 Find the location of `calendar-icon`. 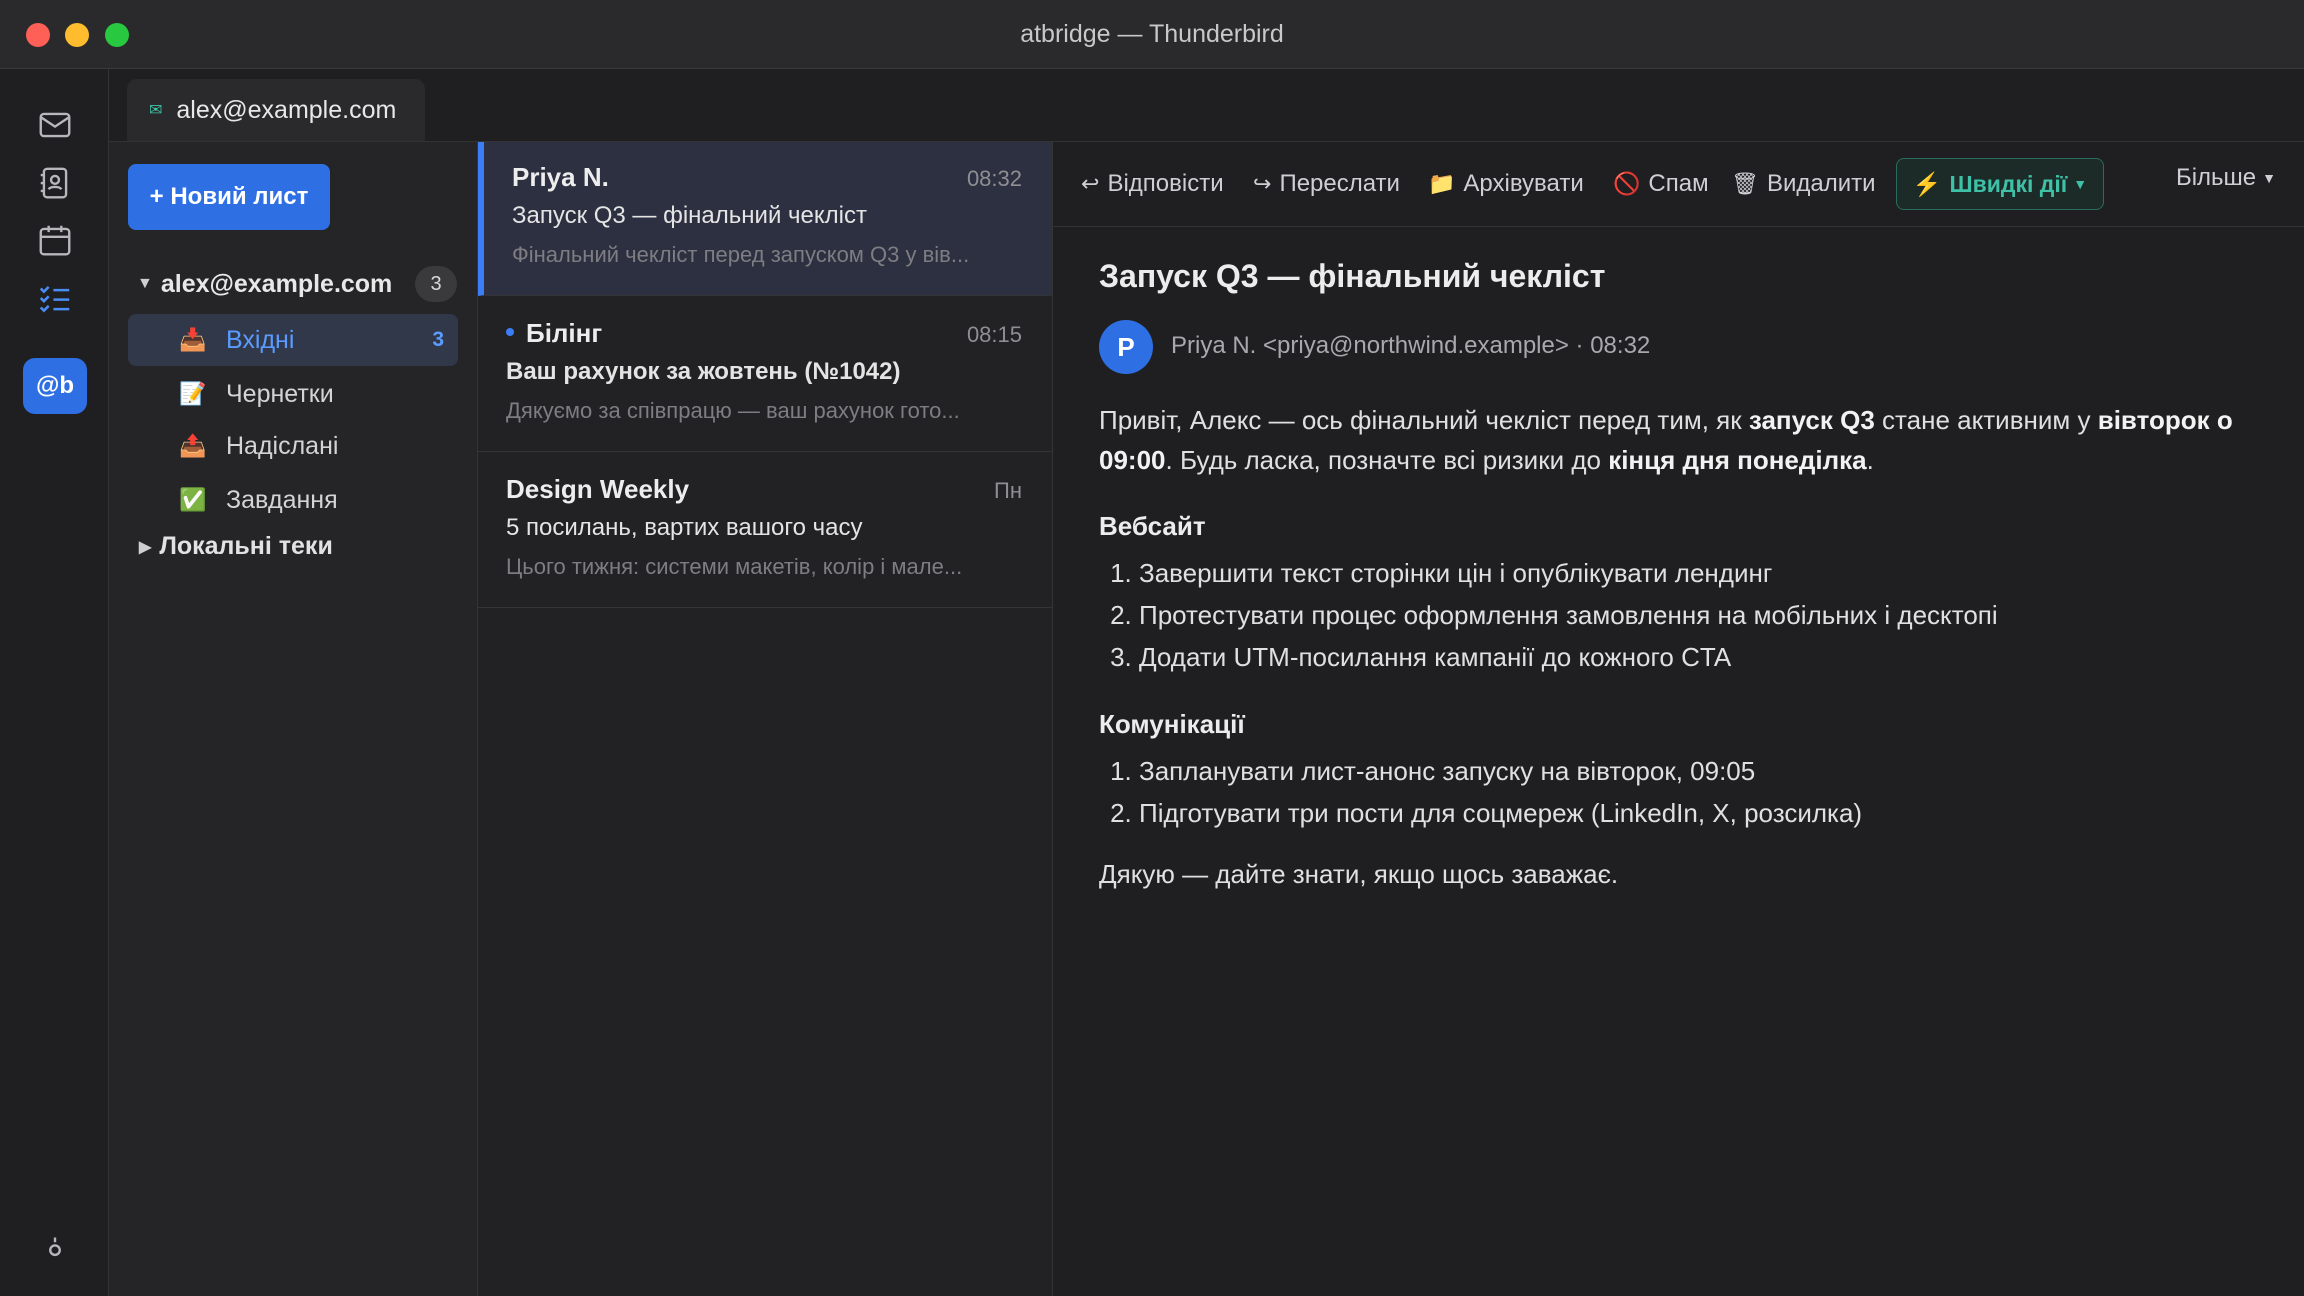

calendar-icon is located at coordinates (55, 240).